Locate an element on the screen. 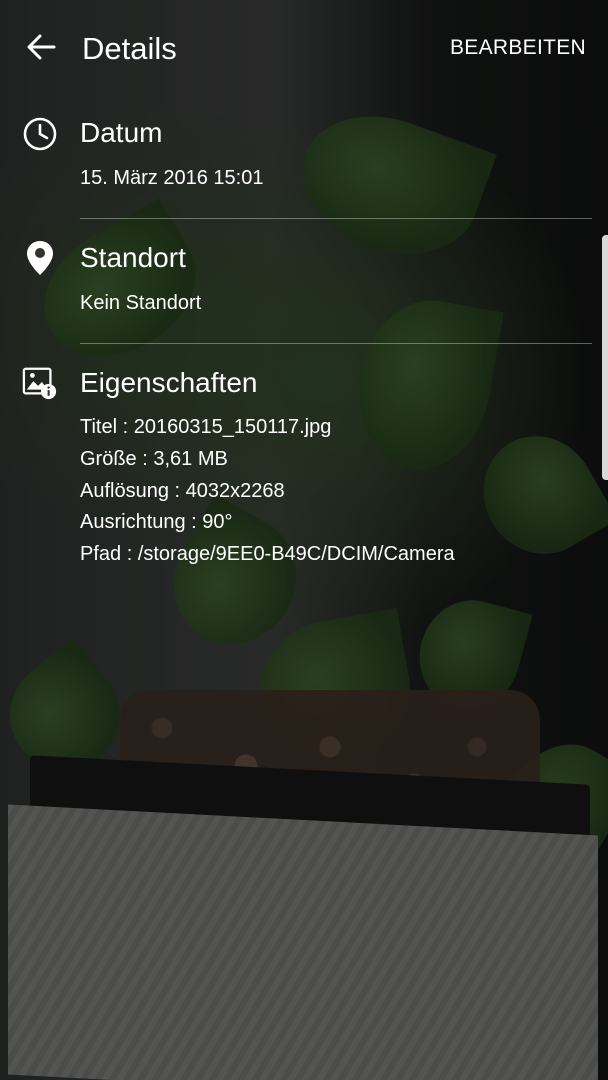  clock-icon is located at coordinates (40, 134).